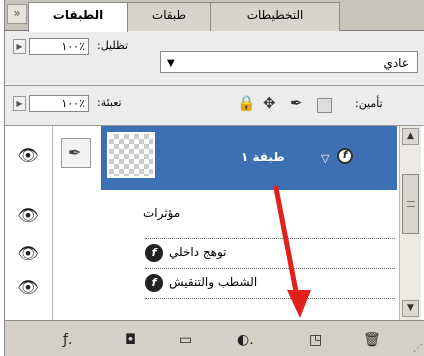  I want to click on new-layer-button: ◳, so click(315, 340).